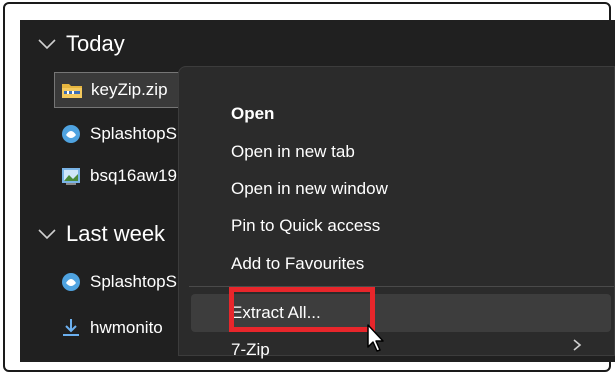  What do you see at coordinates (309, 189) in the screenshot?
I see `menu-item-open-new-window: Open in new window` at bounding box center [309, 189].